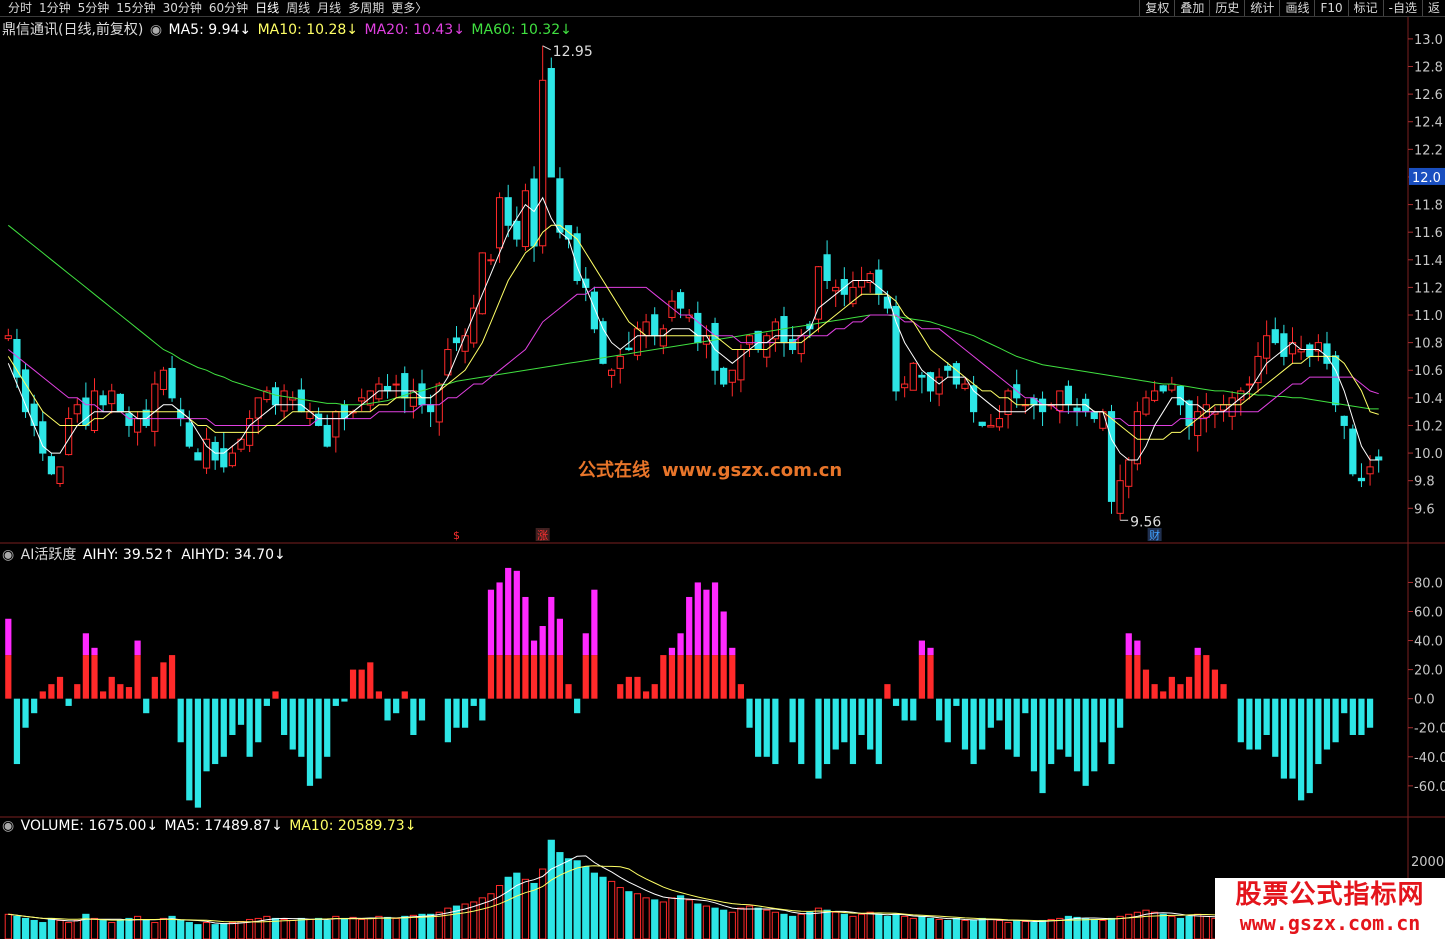 This screenshot has width=1445, height=939. I want to click on tab-5min: 5分钟, so click(94, 8).